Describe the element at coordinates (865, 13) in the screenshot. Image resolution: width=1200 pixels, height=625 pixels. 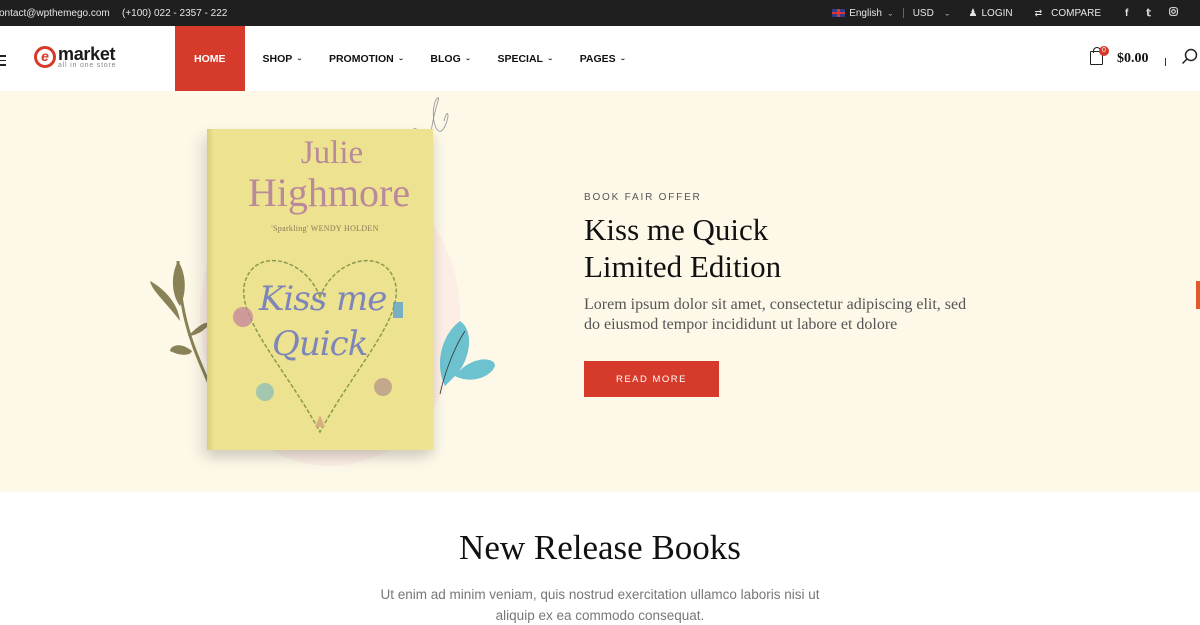
I see `language-label: English` at that location.